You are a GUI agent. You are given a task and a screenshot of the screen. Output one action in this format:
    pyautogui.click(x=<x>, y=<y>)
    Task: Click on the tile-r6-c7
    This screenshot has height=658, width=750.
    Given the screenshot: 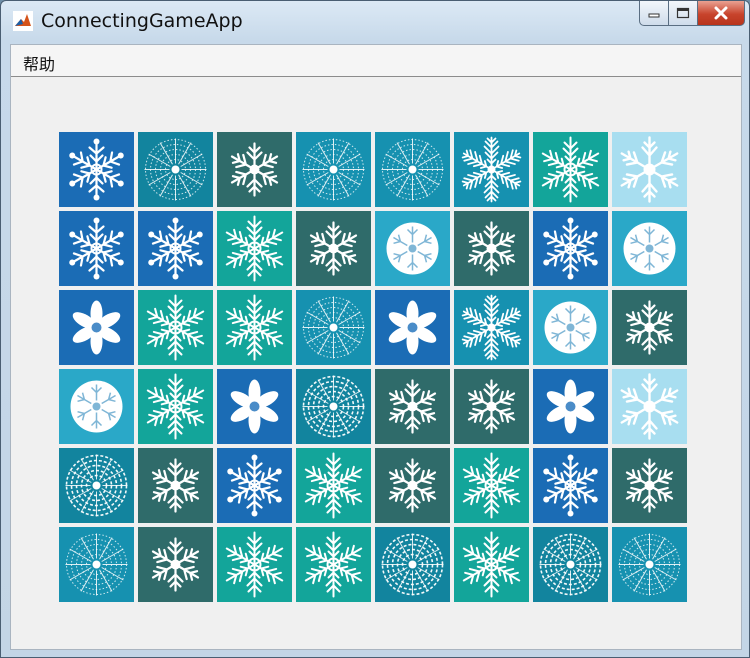 What is the action you would take?
    pyautogui.click(x=570, y=564)
    